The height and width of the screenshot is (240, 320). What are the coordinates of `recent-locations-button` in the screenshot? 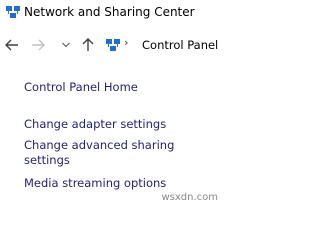 It's located at (66, 45).